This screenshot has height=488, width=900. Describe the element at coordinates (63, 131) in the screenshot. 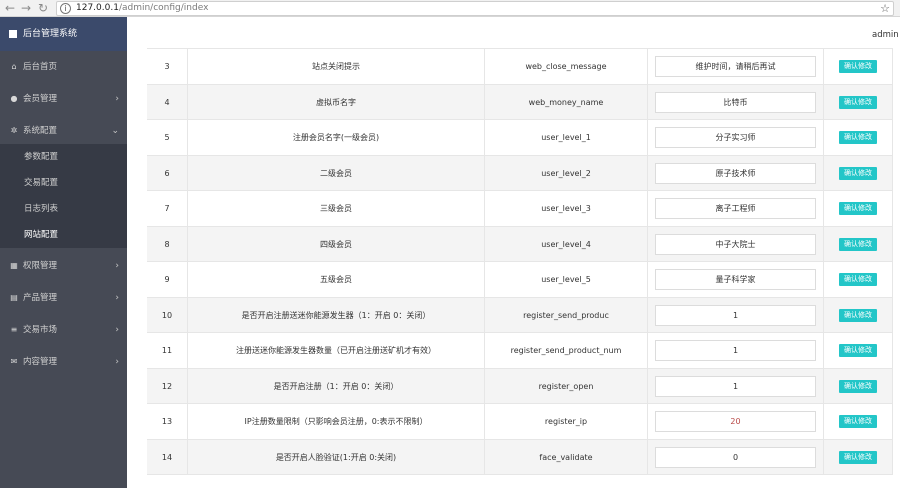

I see `sidebar-item-system-config: ✲ 系统配置 ⌄` at that location.